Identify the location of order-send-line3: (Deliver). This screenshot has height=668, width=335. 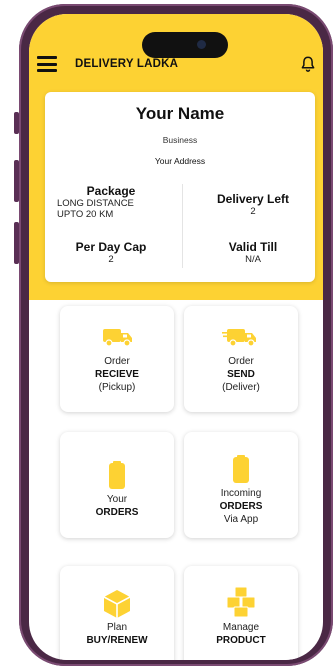
(241, 387).